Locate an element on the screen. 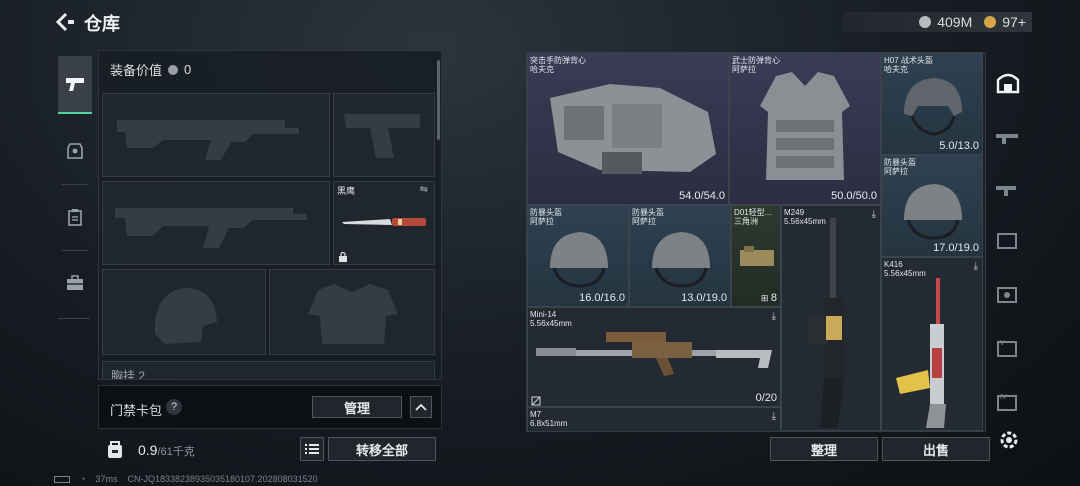  item-k416: K416 5.56x45mm ⤓ is located at coordinates (932, 344).